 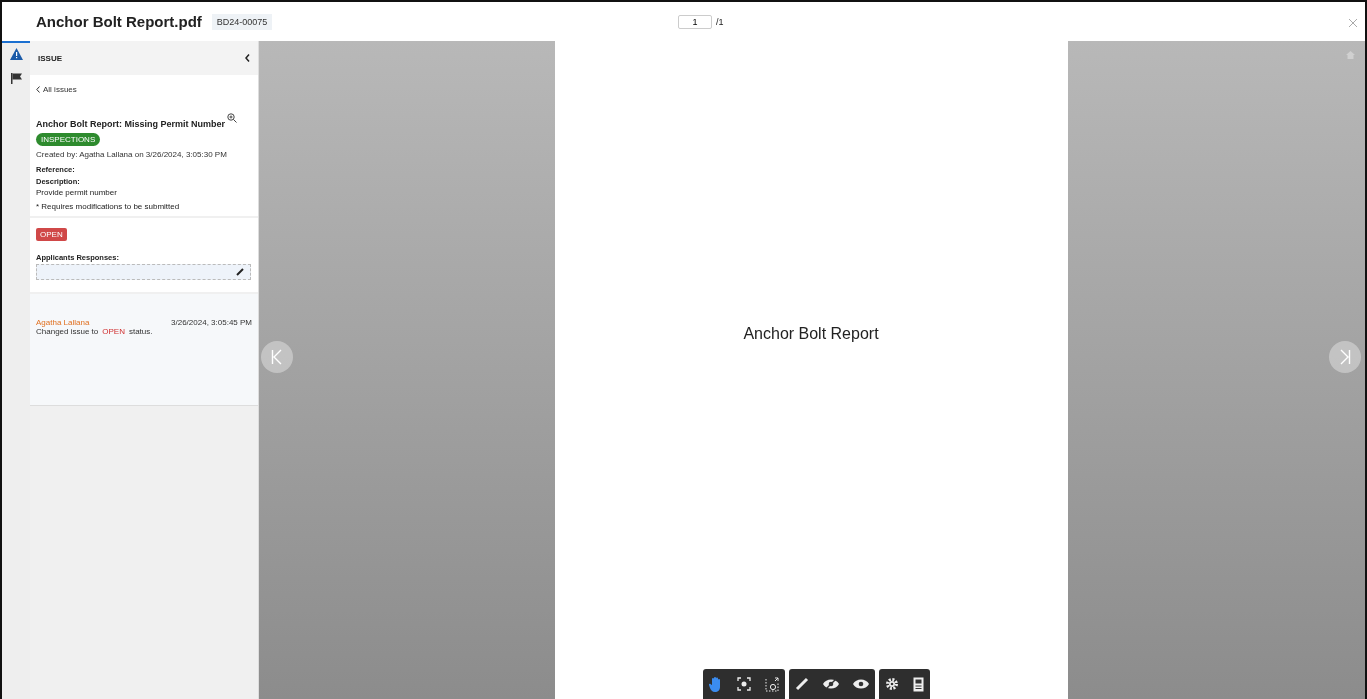 I want to click on pen-icon, so click(x=802, y=684).